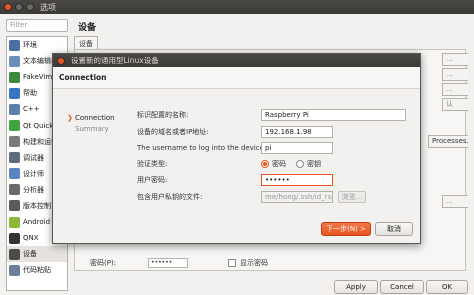  Describe the element at coordinates (235, 132) in the screenshot. I see `host-row: 设备的域名或者IP地址: 192.168.1.98` at that location.